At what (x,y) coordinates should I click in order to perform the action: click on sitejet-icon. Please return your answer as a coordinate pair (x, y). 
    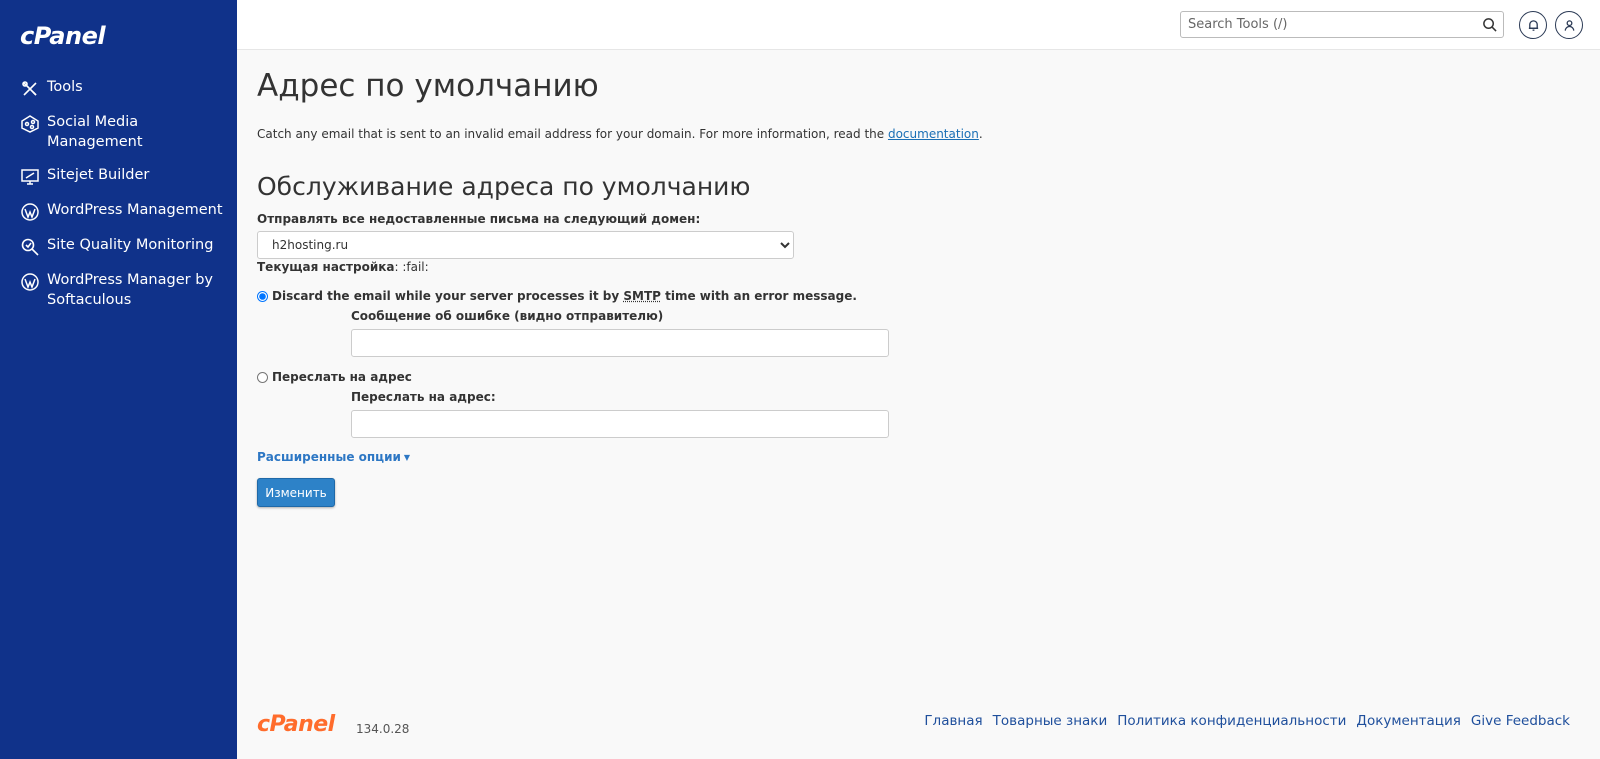
    Looking at the image, I should click on (30, 177).